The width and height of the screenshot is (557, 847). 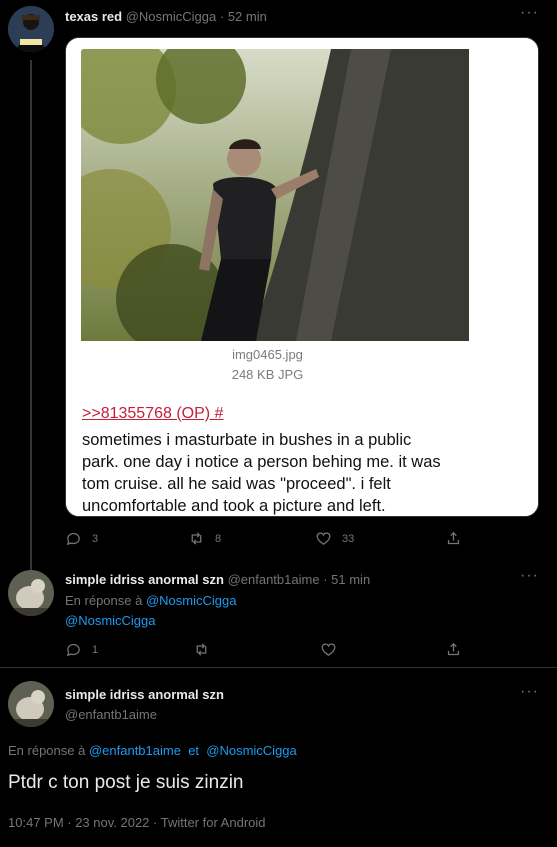 What do you see at coordinates (278, 651) in the screenshot?
I see `tweet-actions: 1` at bounding box center [278, 651].